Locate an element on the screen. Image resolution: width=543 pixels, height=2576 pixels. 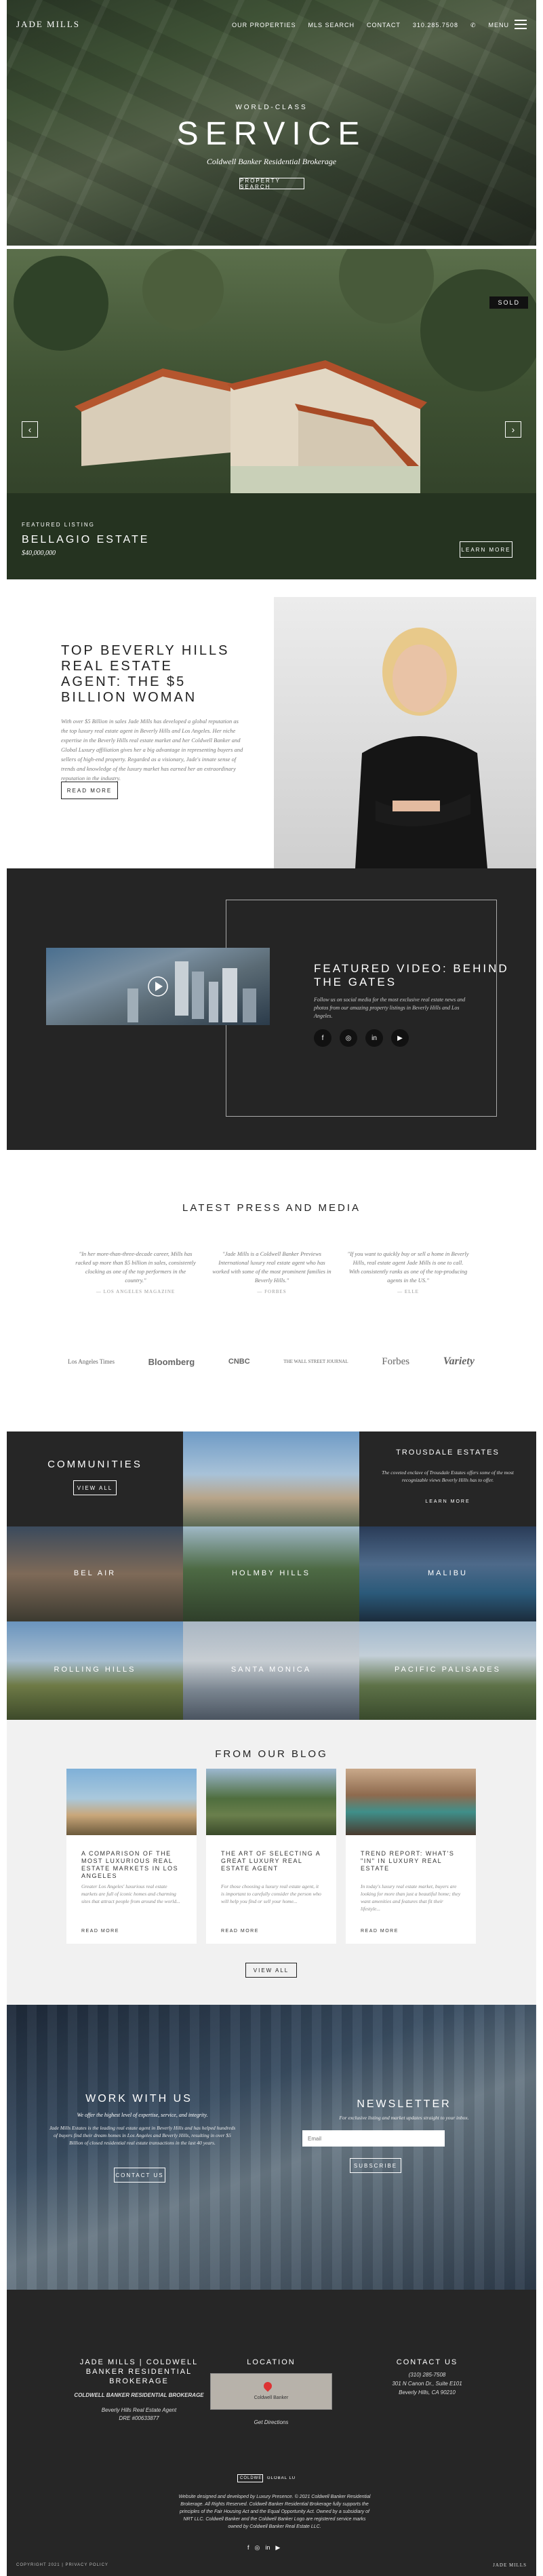
newsletter-subscribe-button: SUBSCRIBE is located at coordinates (375, 2165).